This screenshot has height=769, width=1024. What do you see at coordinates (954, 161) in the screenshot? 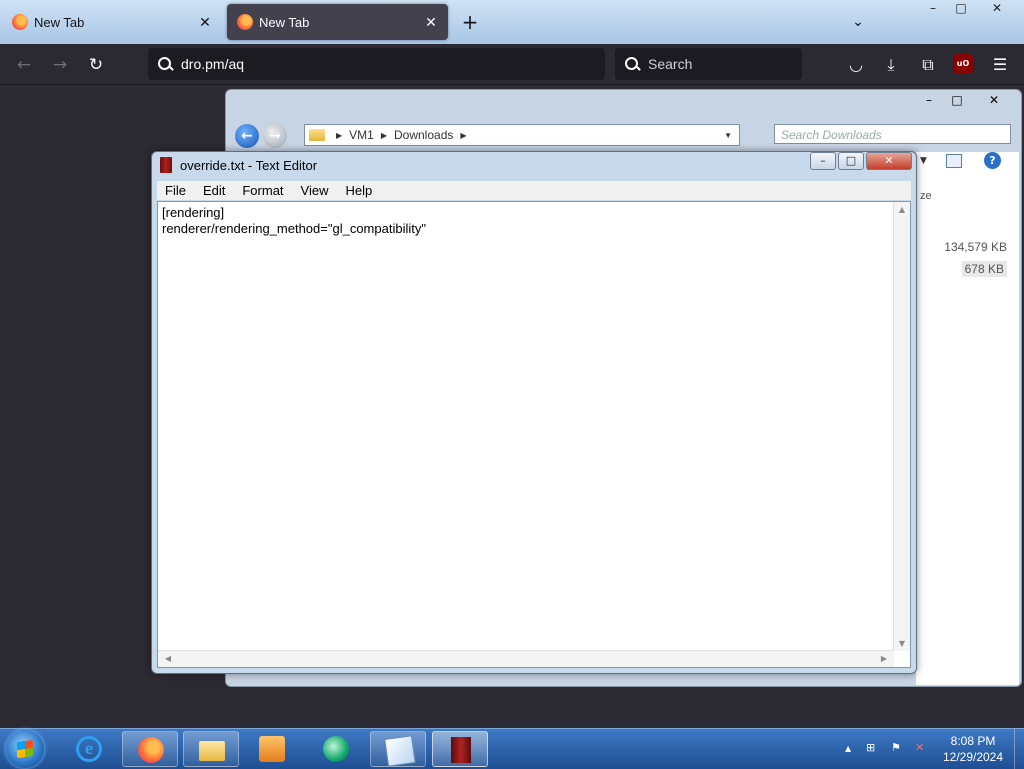
I see `preview-pane-icon` at bounding box center [954, 161].